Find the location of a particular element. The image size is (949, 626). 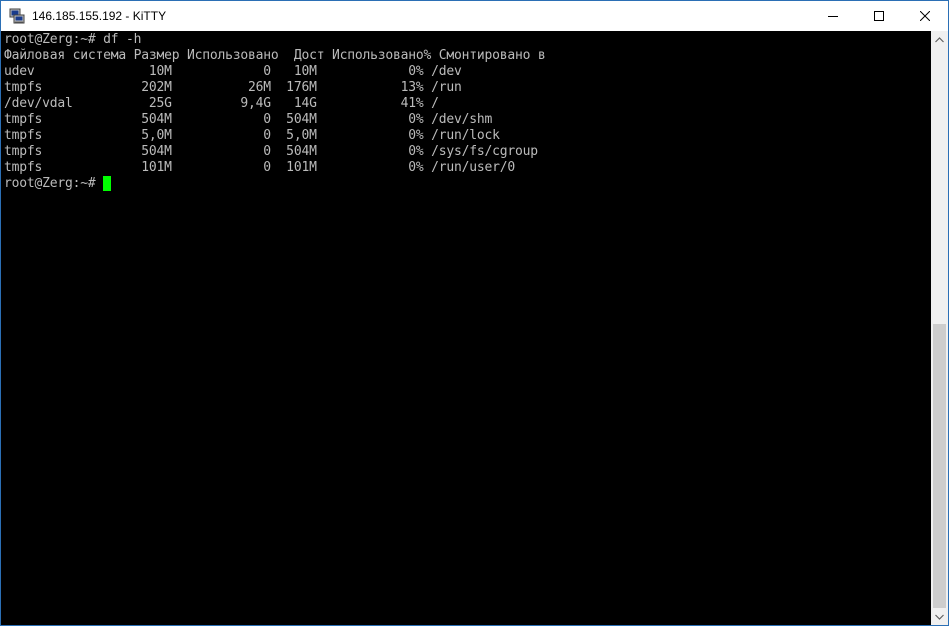

scroll-down-button is located at coordinates (939, 616).